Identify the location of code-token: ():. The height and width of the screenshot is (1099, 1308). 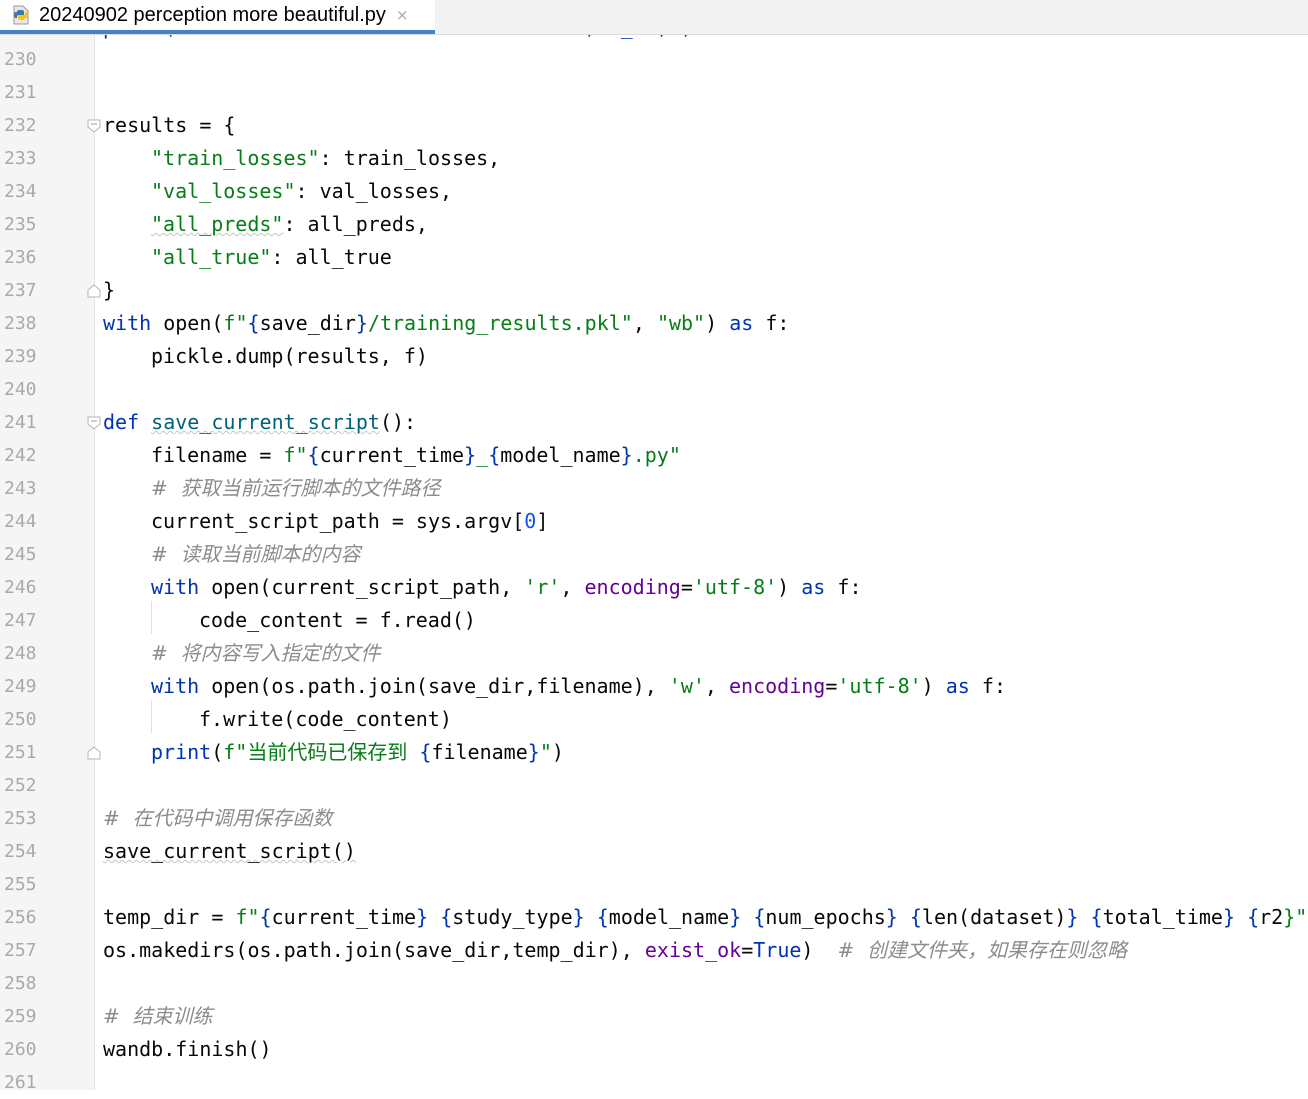
(398, 422).